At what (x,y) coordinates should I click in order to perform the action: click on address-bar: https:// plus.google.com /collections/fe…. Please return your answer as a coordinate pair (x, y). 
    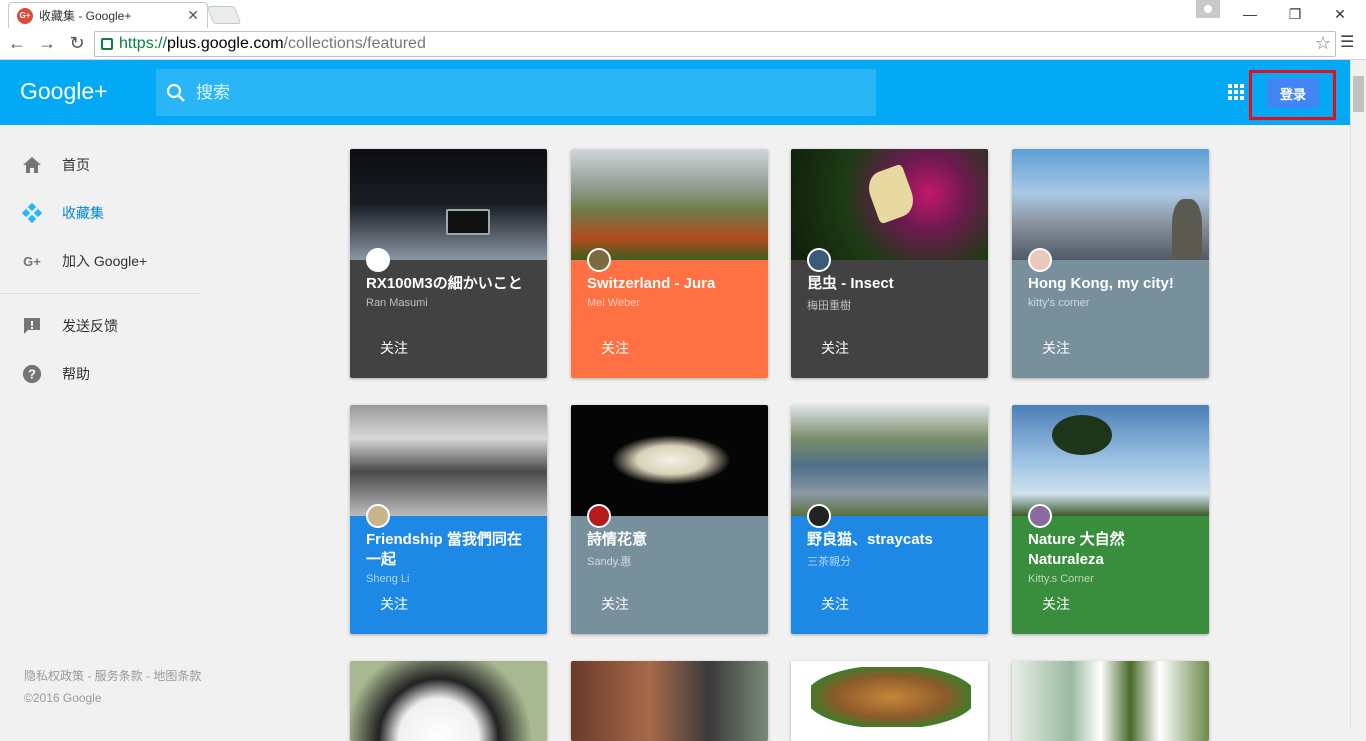
    Looking at the image, I should click on (715, 44).